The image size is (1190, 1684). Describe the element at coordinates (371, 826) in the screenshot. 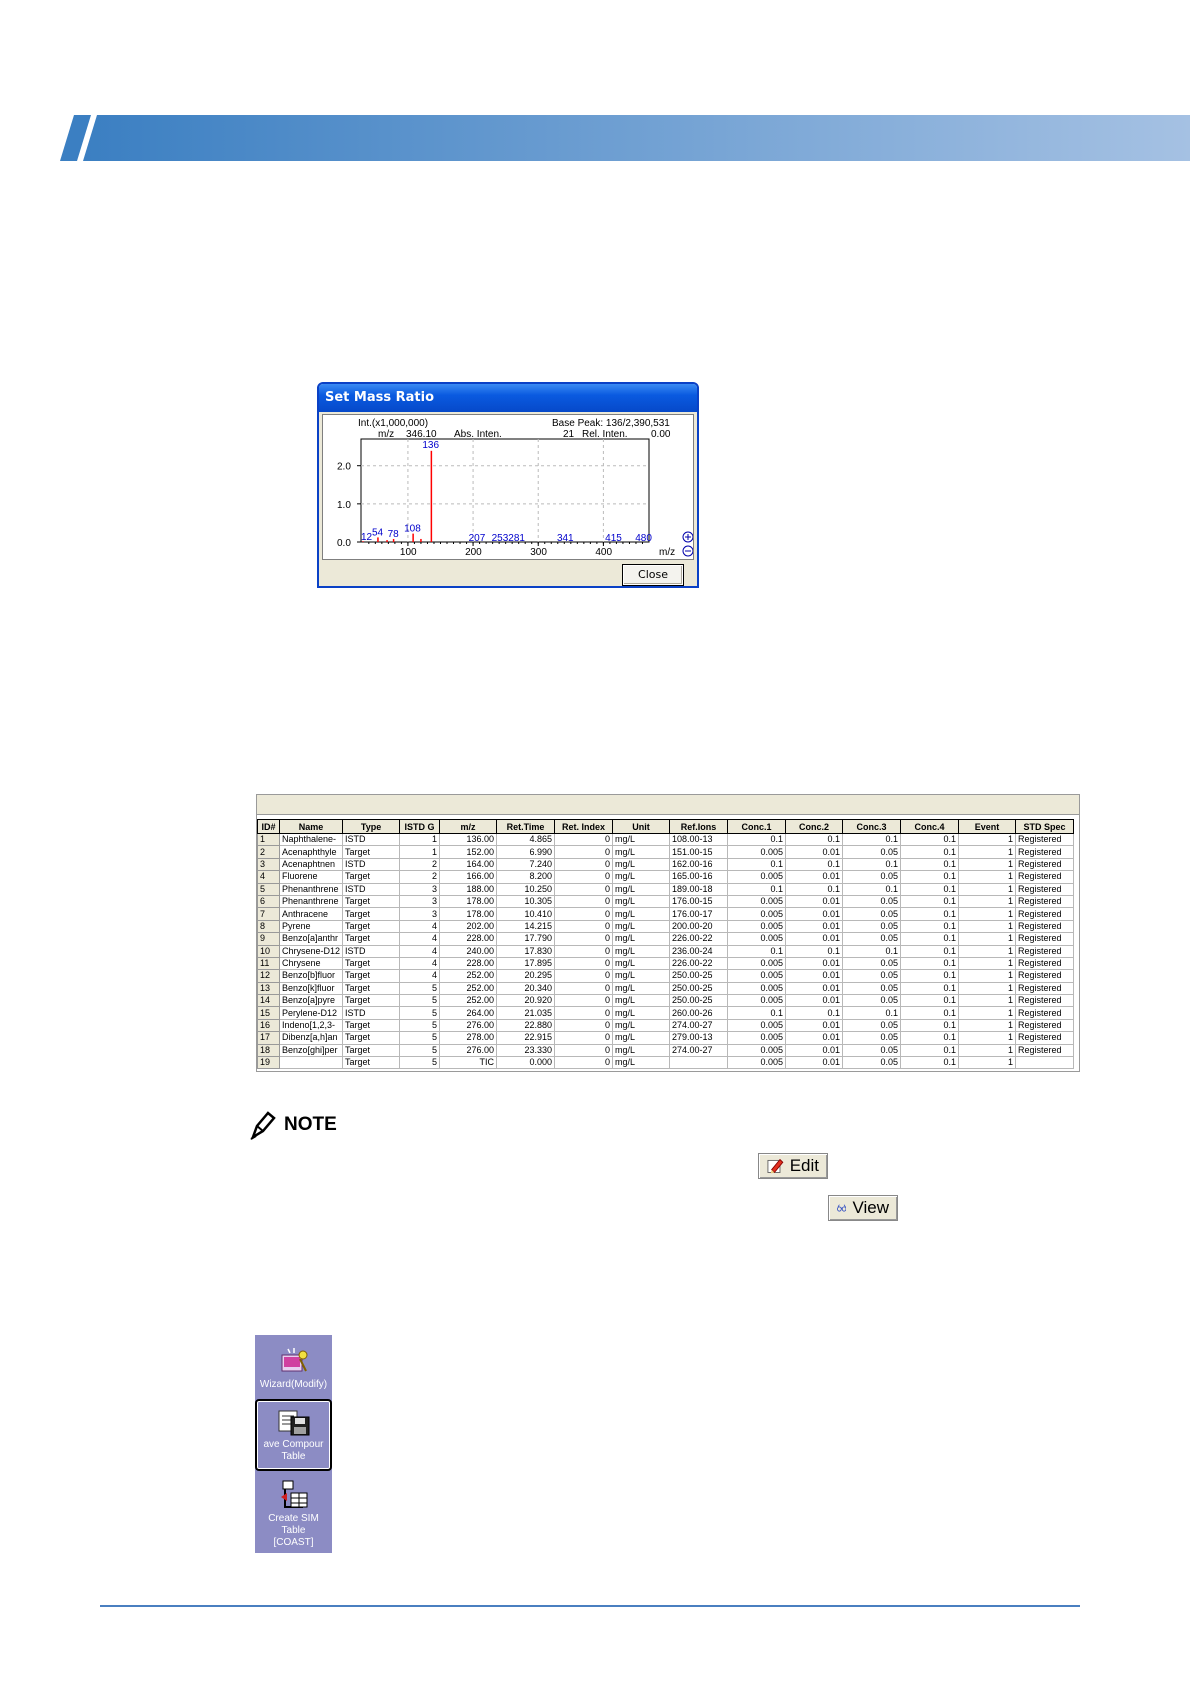

I see `column-header: Type` at that location.